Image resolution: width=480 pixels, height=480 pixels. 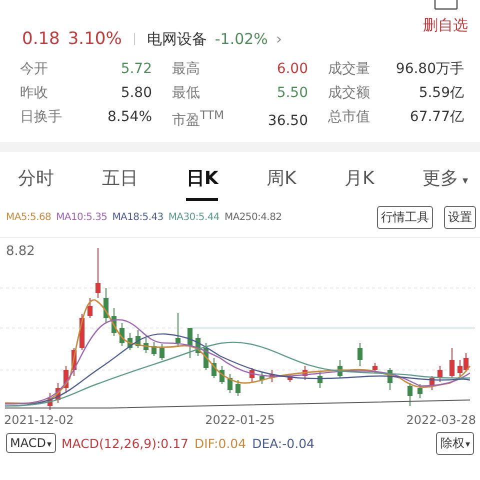 What do you see at coordinates (36, 181) in the screenshot?
I see `chart-tab: 分时` at bounding box center [36, 181].